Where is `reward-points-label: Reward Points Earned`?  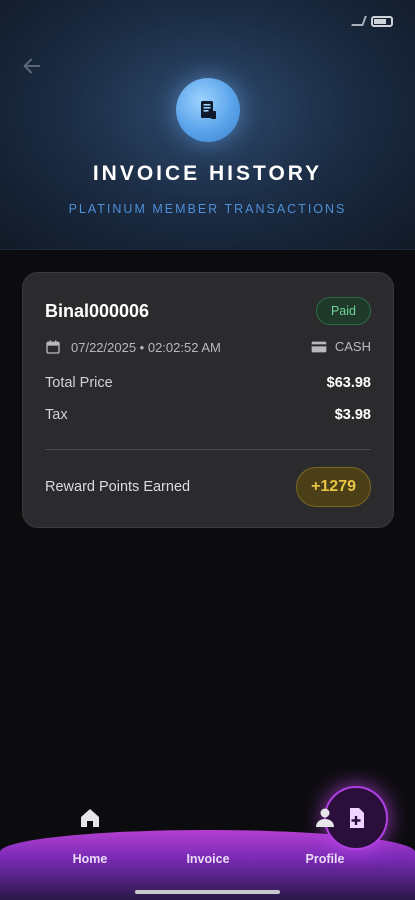
reward-points-label: Reward Points Earned is located at coordinates (118, 487).